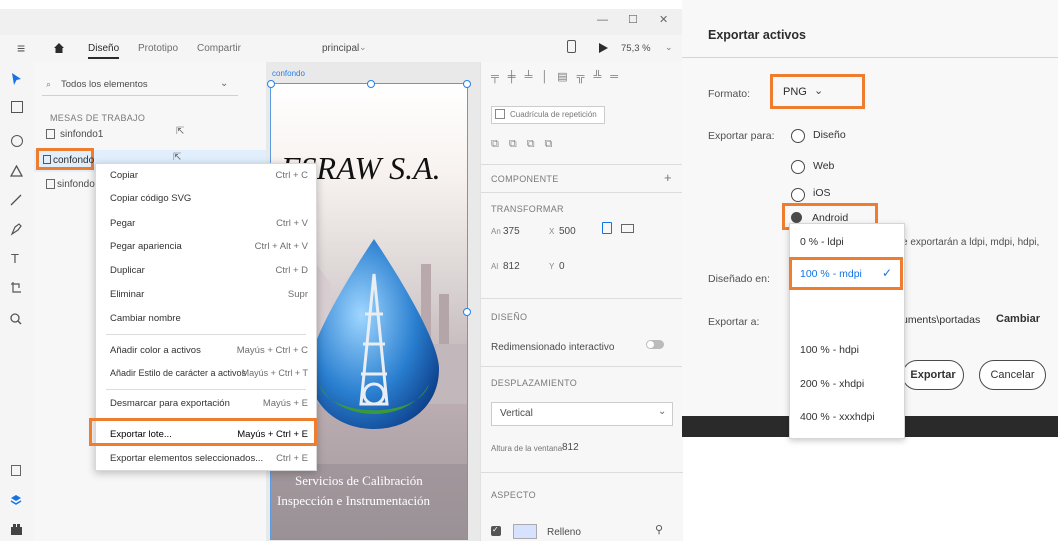 This screenshot has width=1058, height=541. What do you see at coordinates (16, 470) in the screenshot?
I see `assets-icon` at bounding box center [16, 470].